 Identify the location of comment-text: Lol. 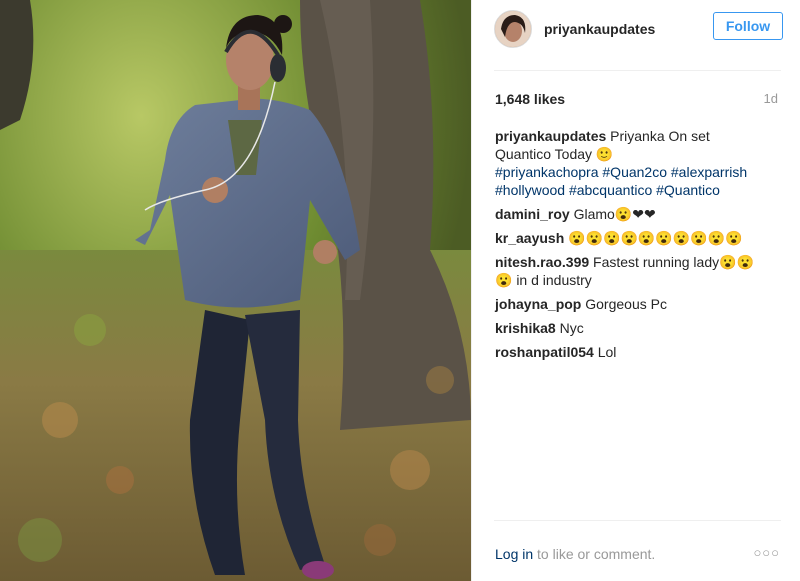
(607, 352).